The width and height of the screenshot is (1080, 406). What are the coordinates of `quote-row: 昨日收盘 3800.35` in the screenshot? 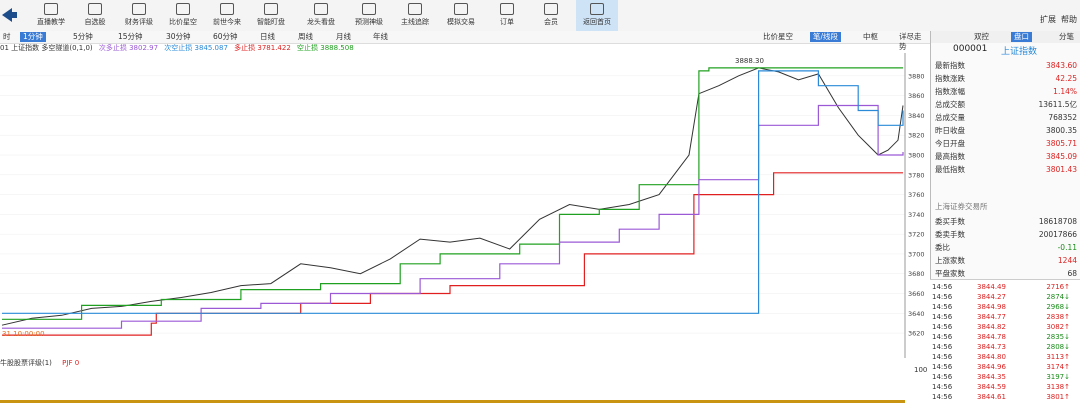 It's located at (1006, 131).